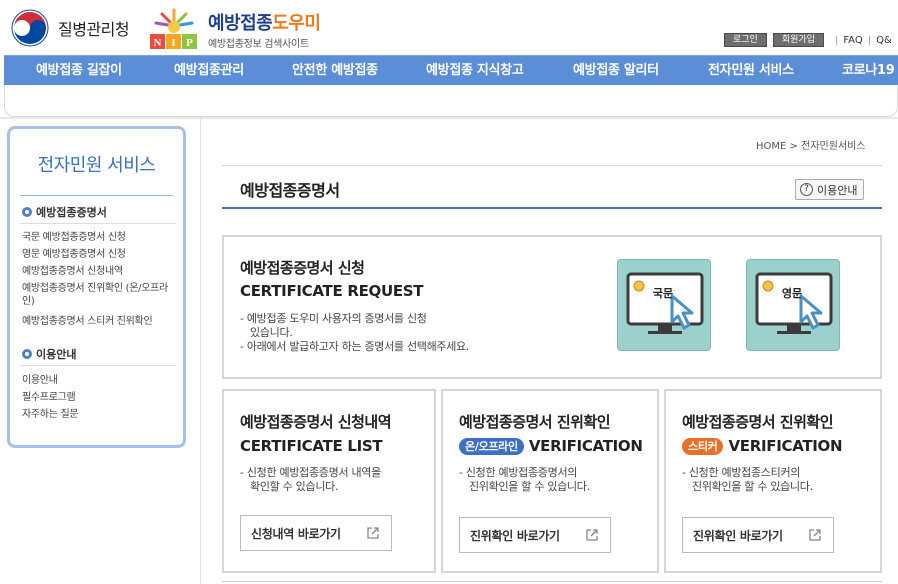 This screenshot has width=898, height=584. Describe the element at coordinates (663, 293) in the screenshot. I see `tile-label: 국문` at that location.